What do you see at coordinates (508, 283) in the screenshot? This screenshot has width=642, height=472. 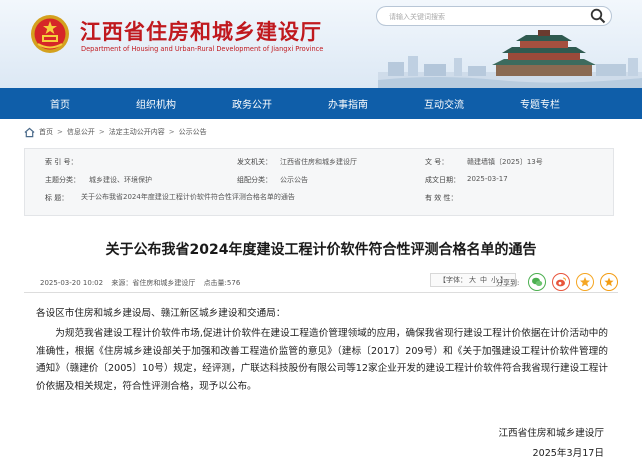 I see `share-label: 分享到:` at bounding box center [508, 283].